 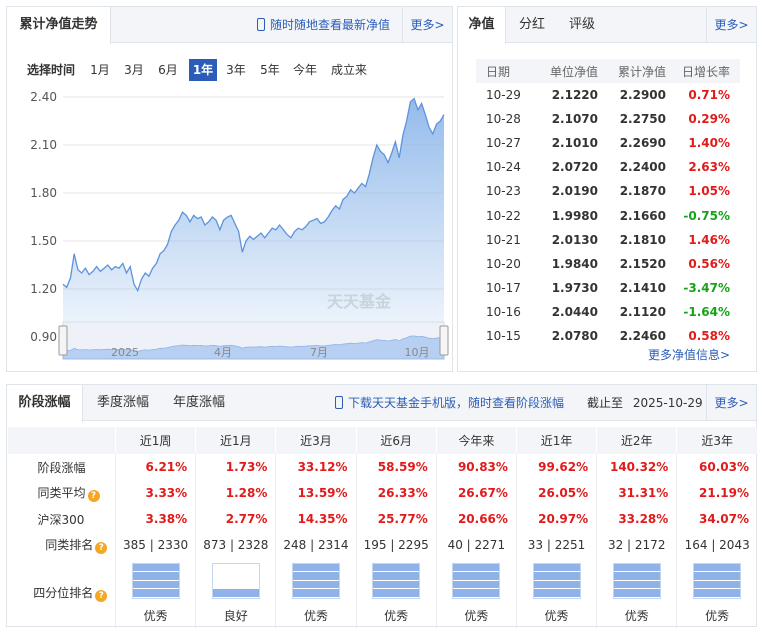 What do you see at coordinates (503, 311) in the screenshot?
I see `nav-date: 10-16` at bounding box center [503, 311].